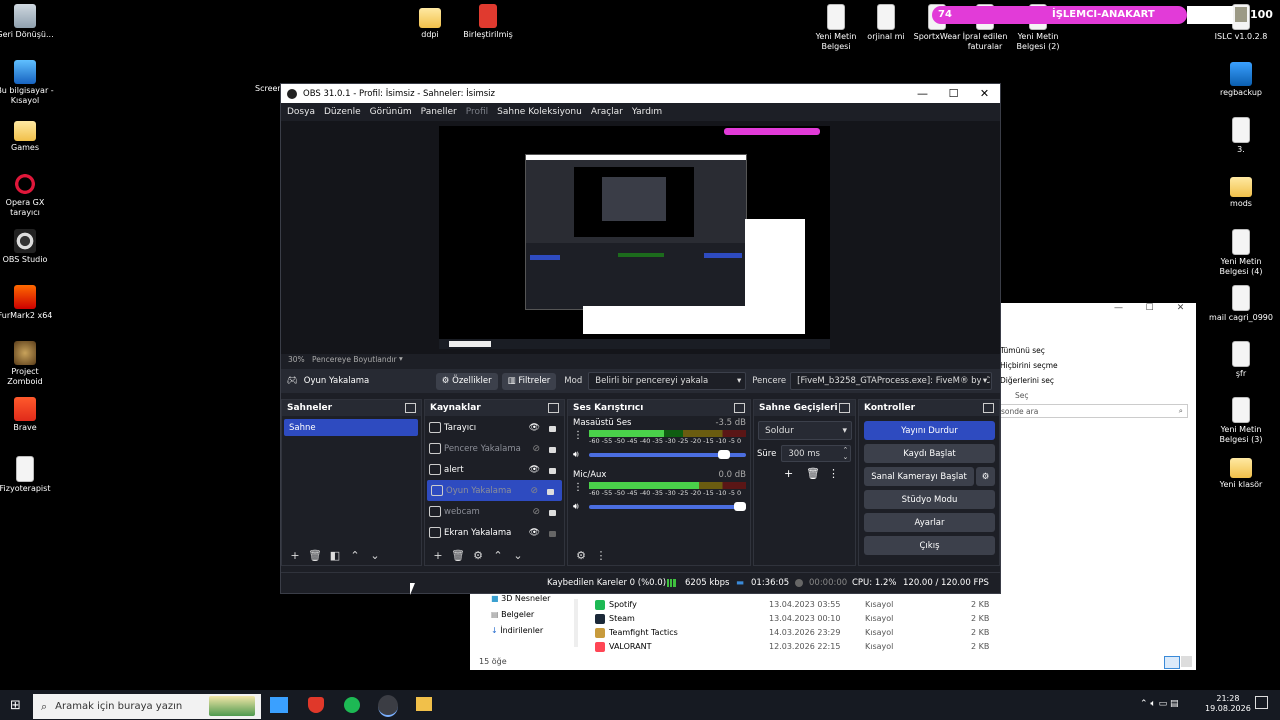 Image resolution: width=1280 pixels, height=720 pixels. Describe the element at coordinates (1029, 380) in the screenshot. I see `invert-selection-item: Diğerlerini seç` at that location.